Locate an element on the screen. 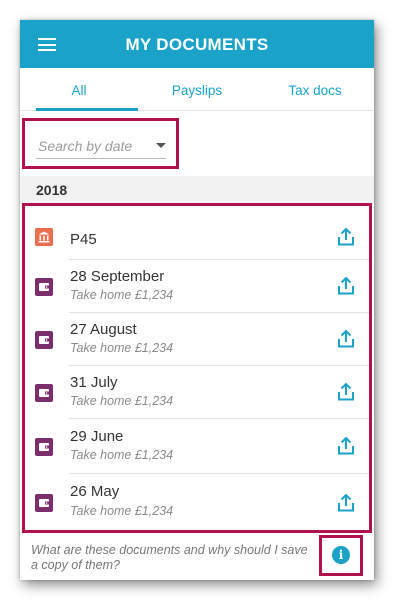 This screenshot has width=416, height=614. list-item: 27 August Take home £1,234 is located at coordinates (197, 338).